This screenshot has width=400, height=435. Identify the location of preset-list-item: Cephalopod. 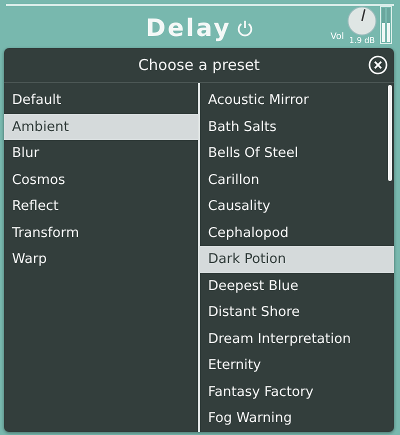
(297, 233).